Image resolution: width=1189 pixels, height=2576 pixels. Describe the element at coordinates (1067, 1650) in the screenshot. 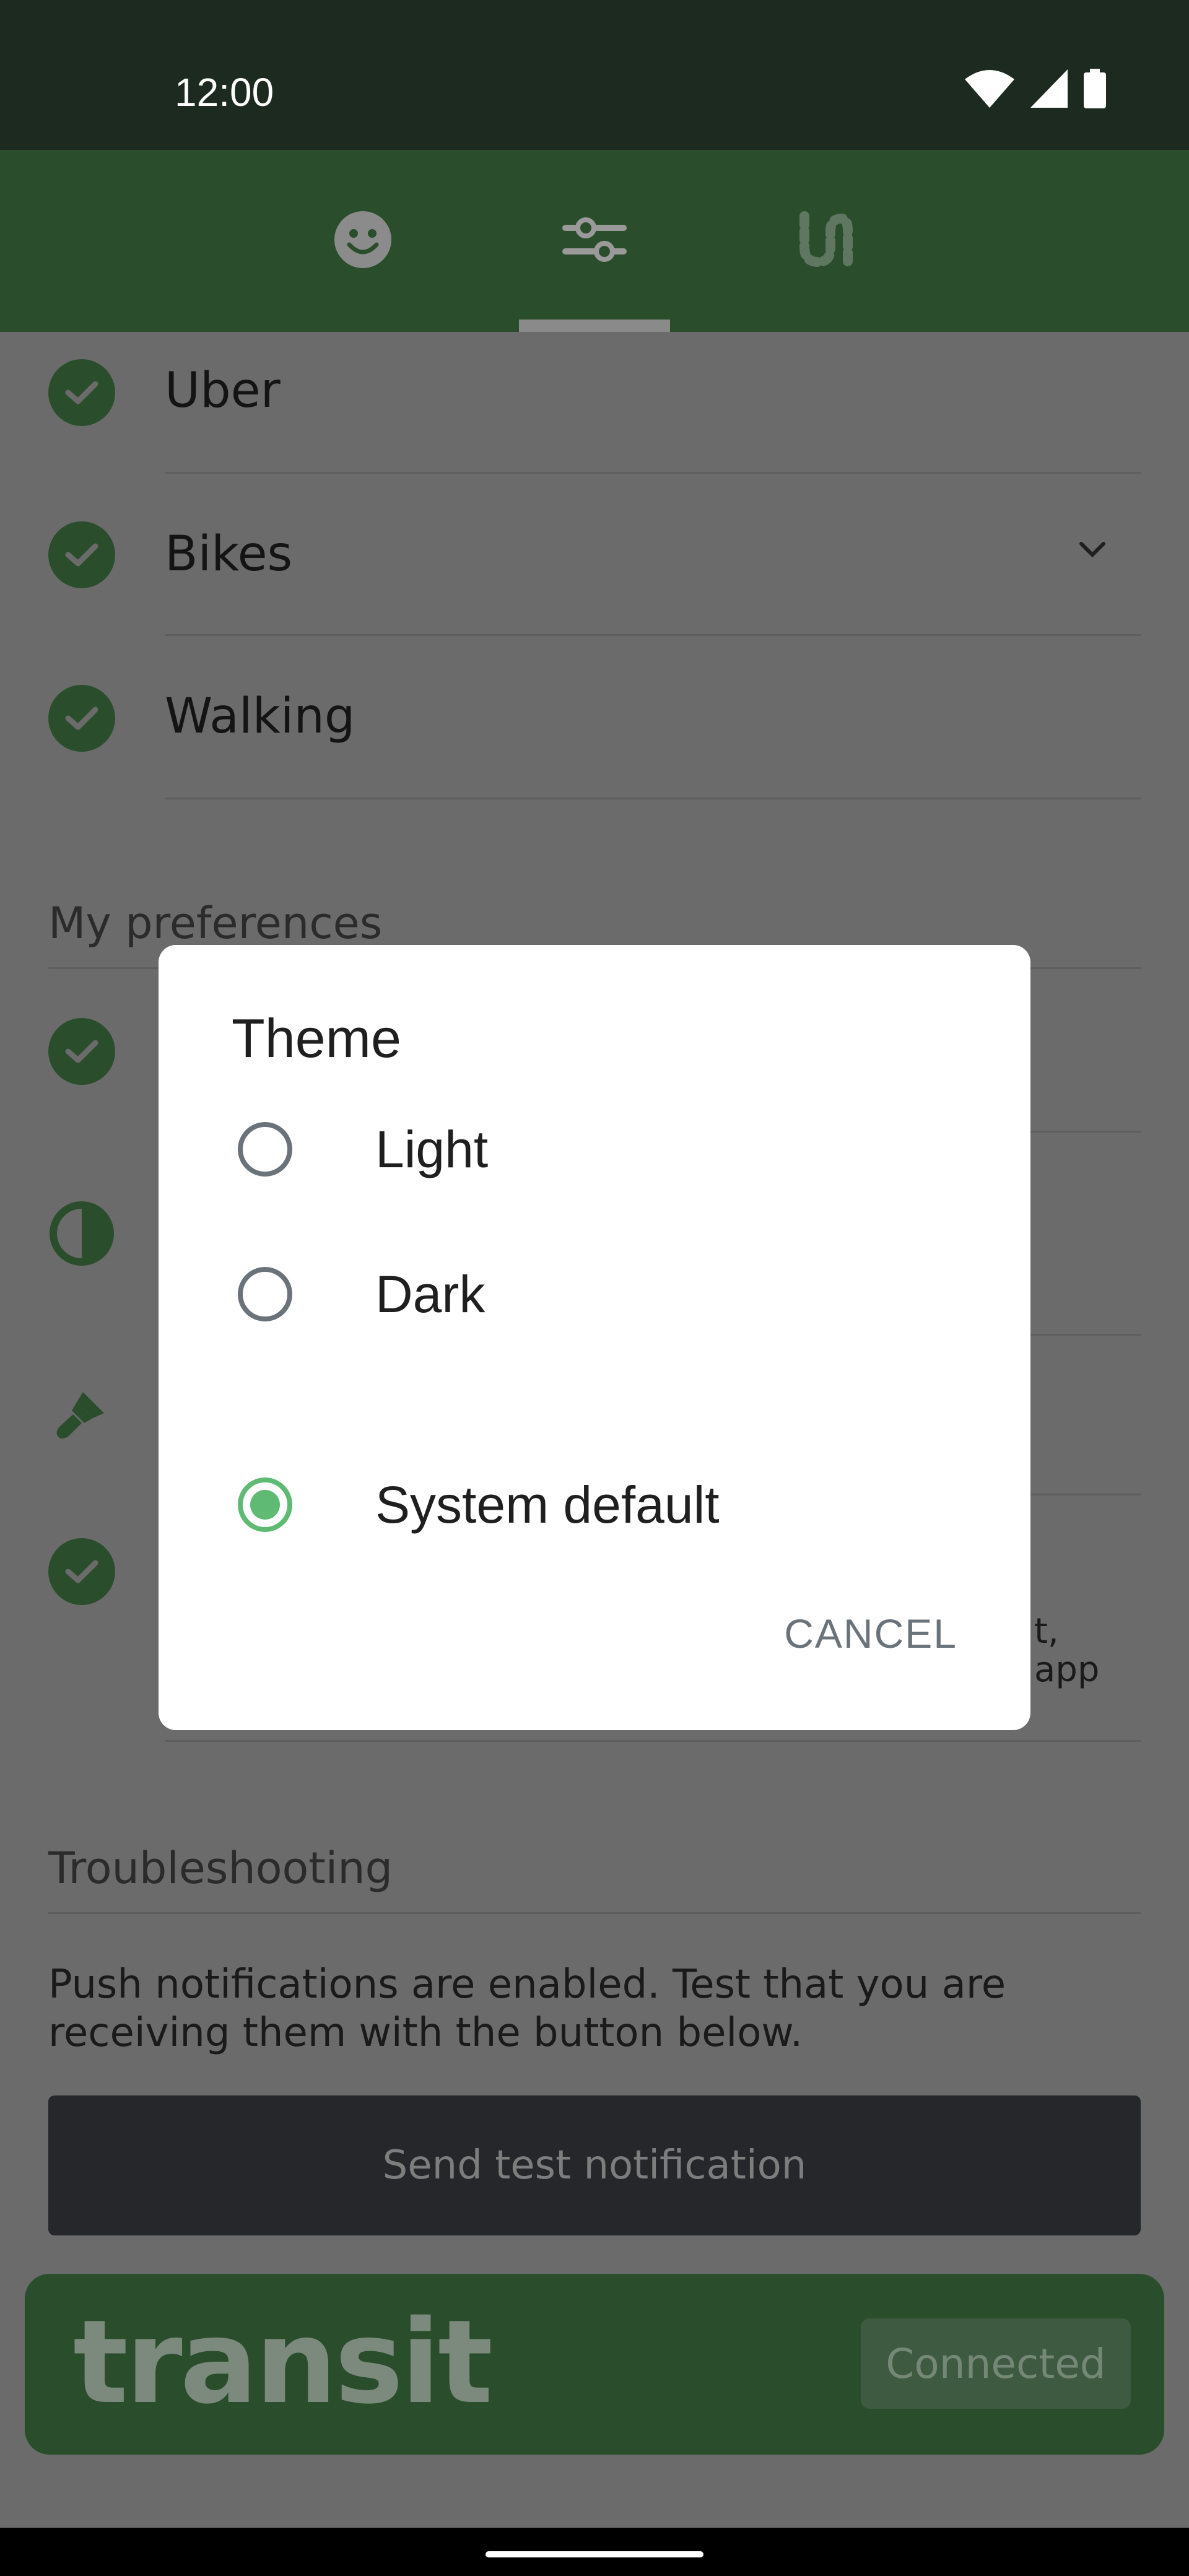

I see `preference-description-partial: t, app` at that location.